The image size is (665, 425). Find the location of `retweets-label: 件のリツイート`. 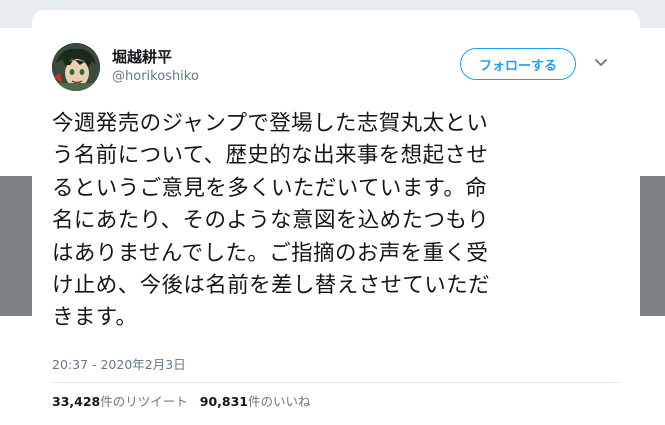

retweets-label: 件のリツイート is located at coordinates (144, 401).